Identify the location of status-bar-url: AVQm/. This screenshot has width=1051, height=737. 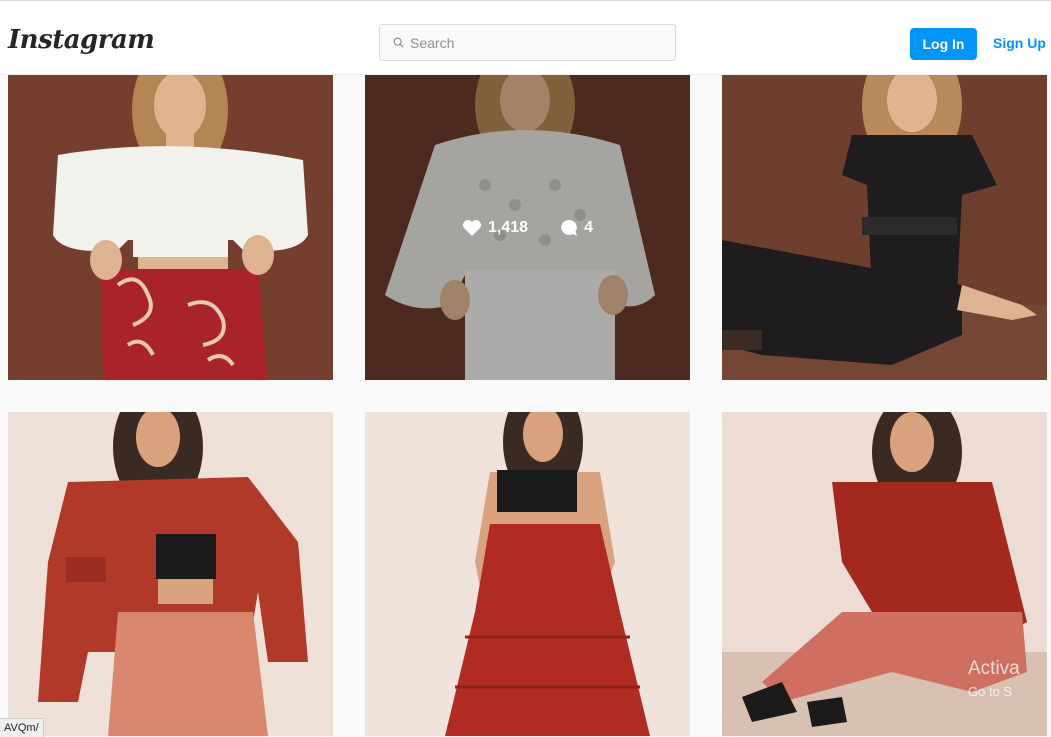
(22, 727).